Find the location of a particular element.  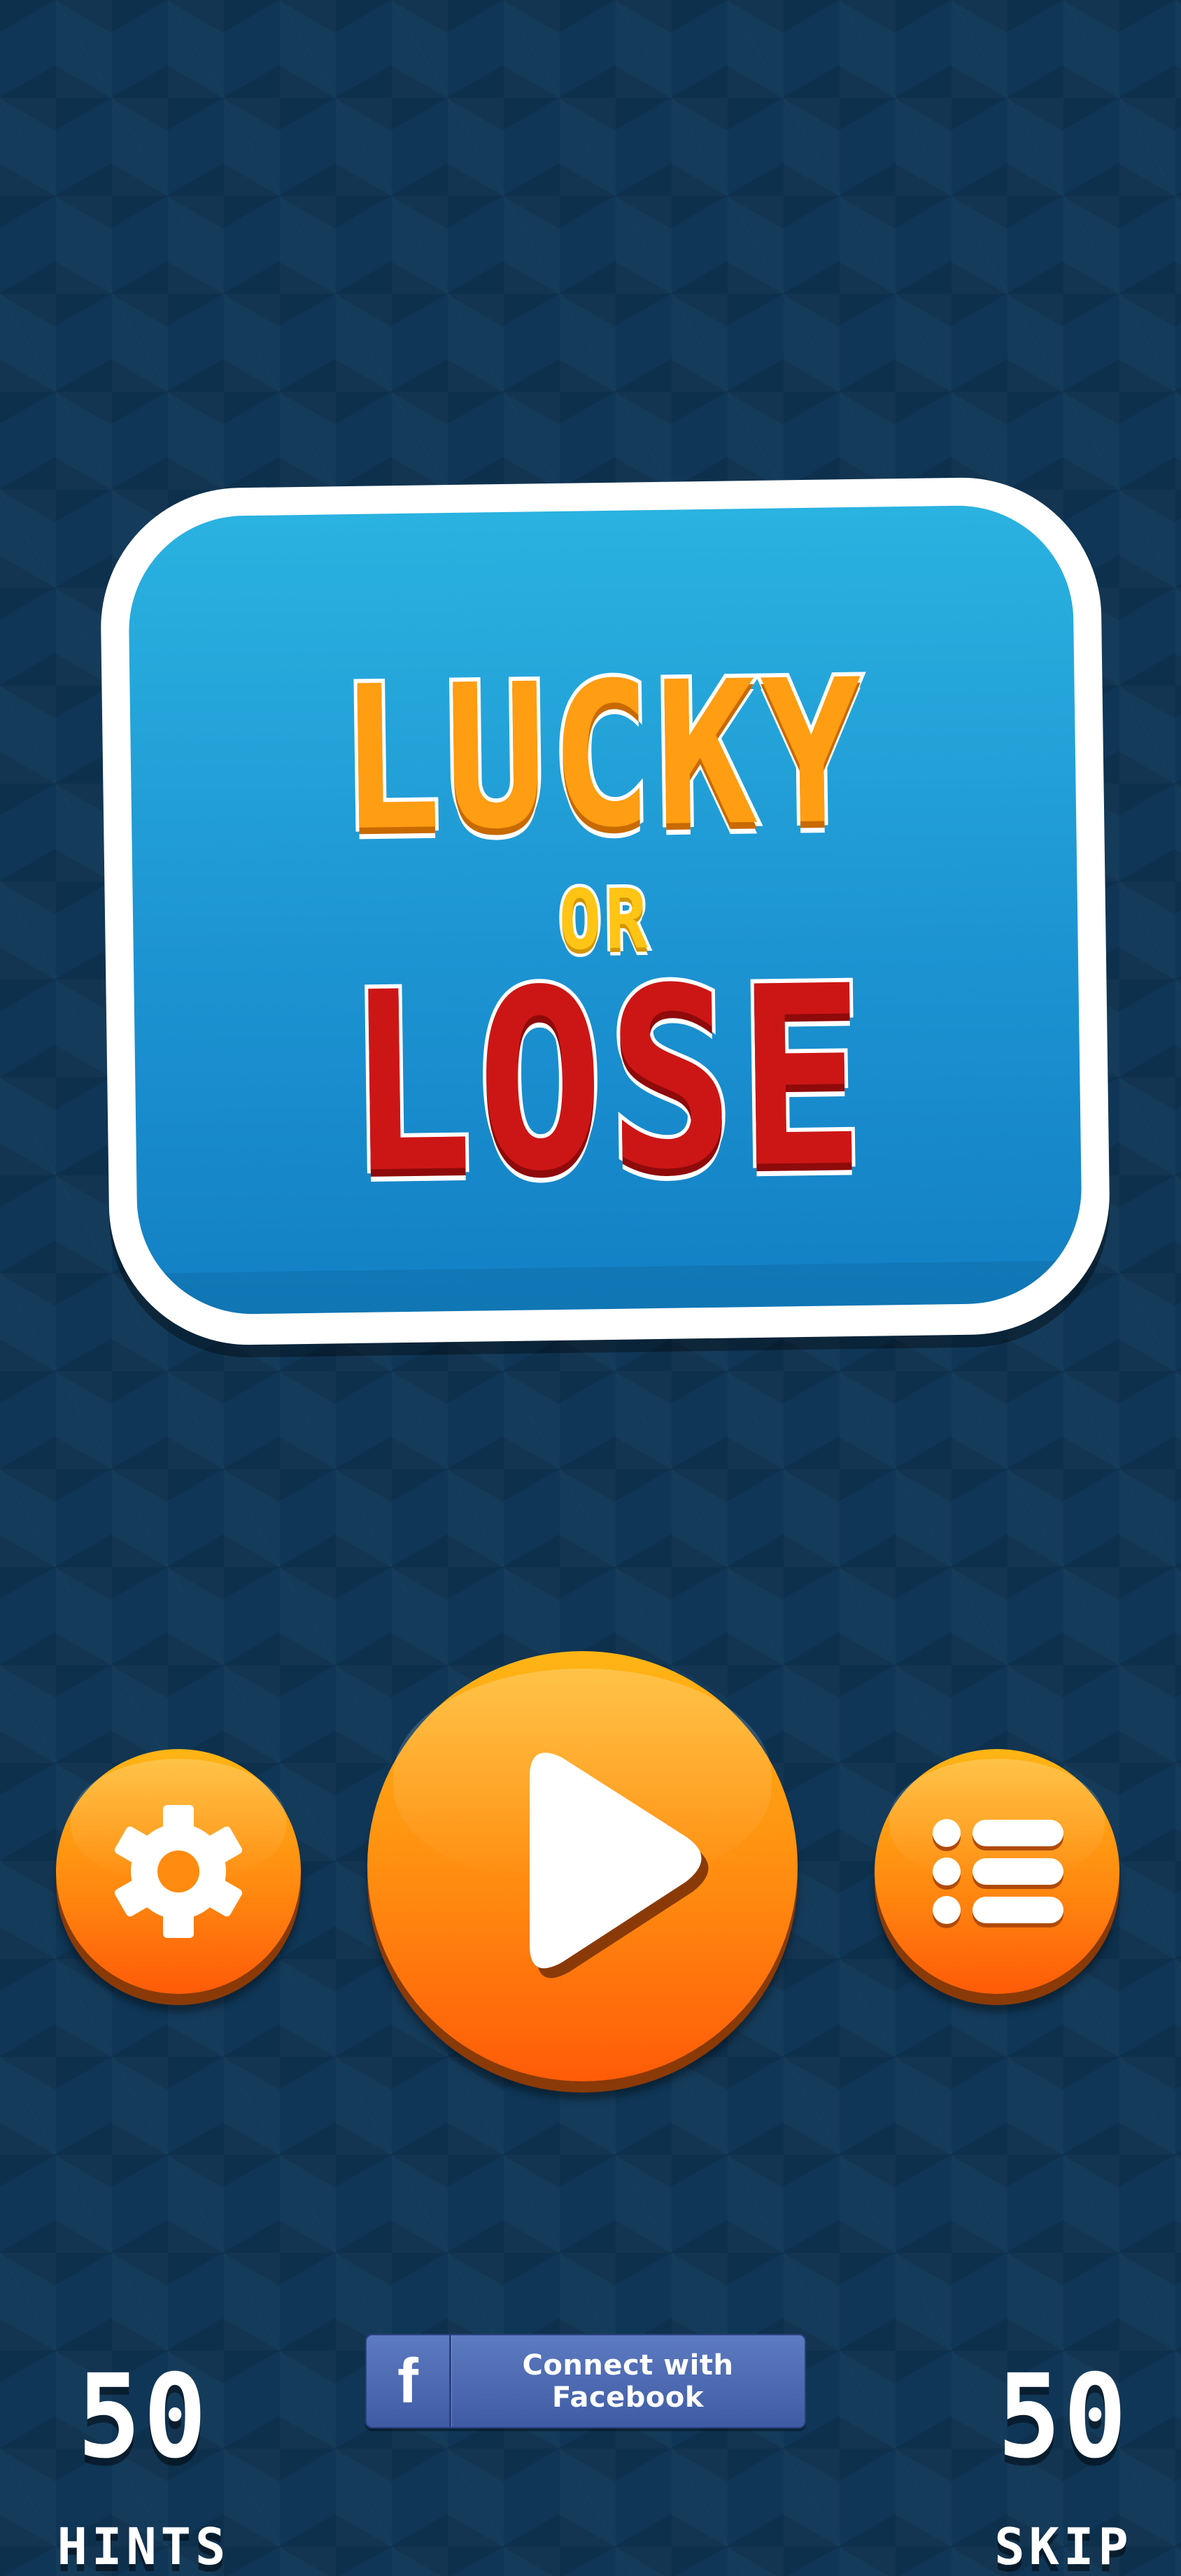

menu-button is located at coordinates (997, 1871).